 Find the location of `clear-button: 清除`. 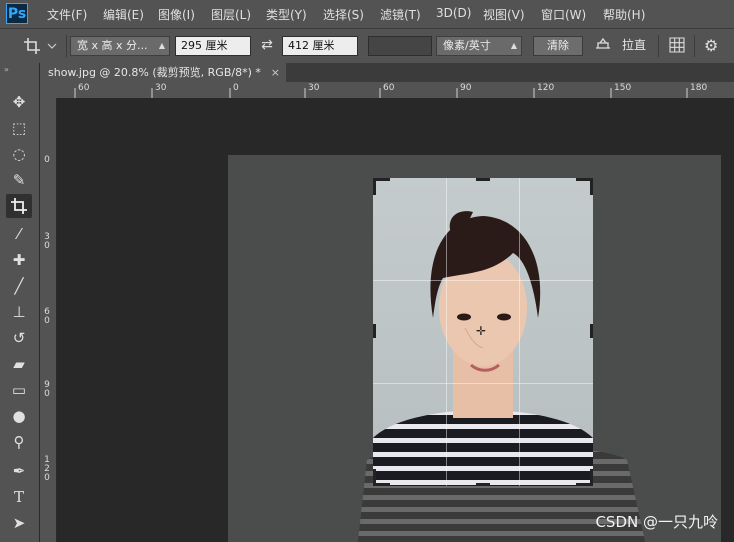

clear-button: 清除 is located at coordinates (558, 46).